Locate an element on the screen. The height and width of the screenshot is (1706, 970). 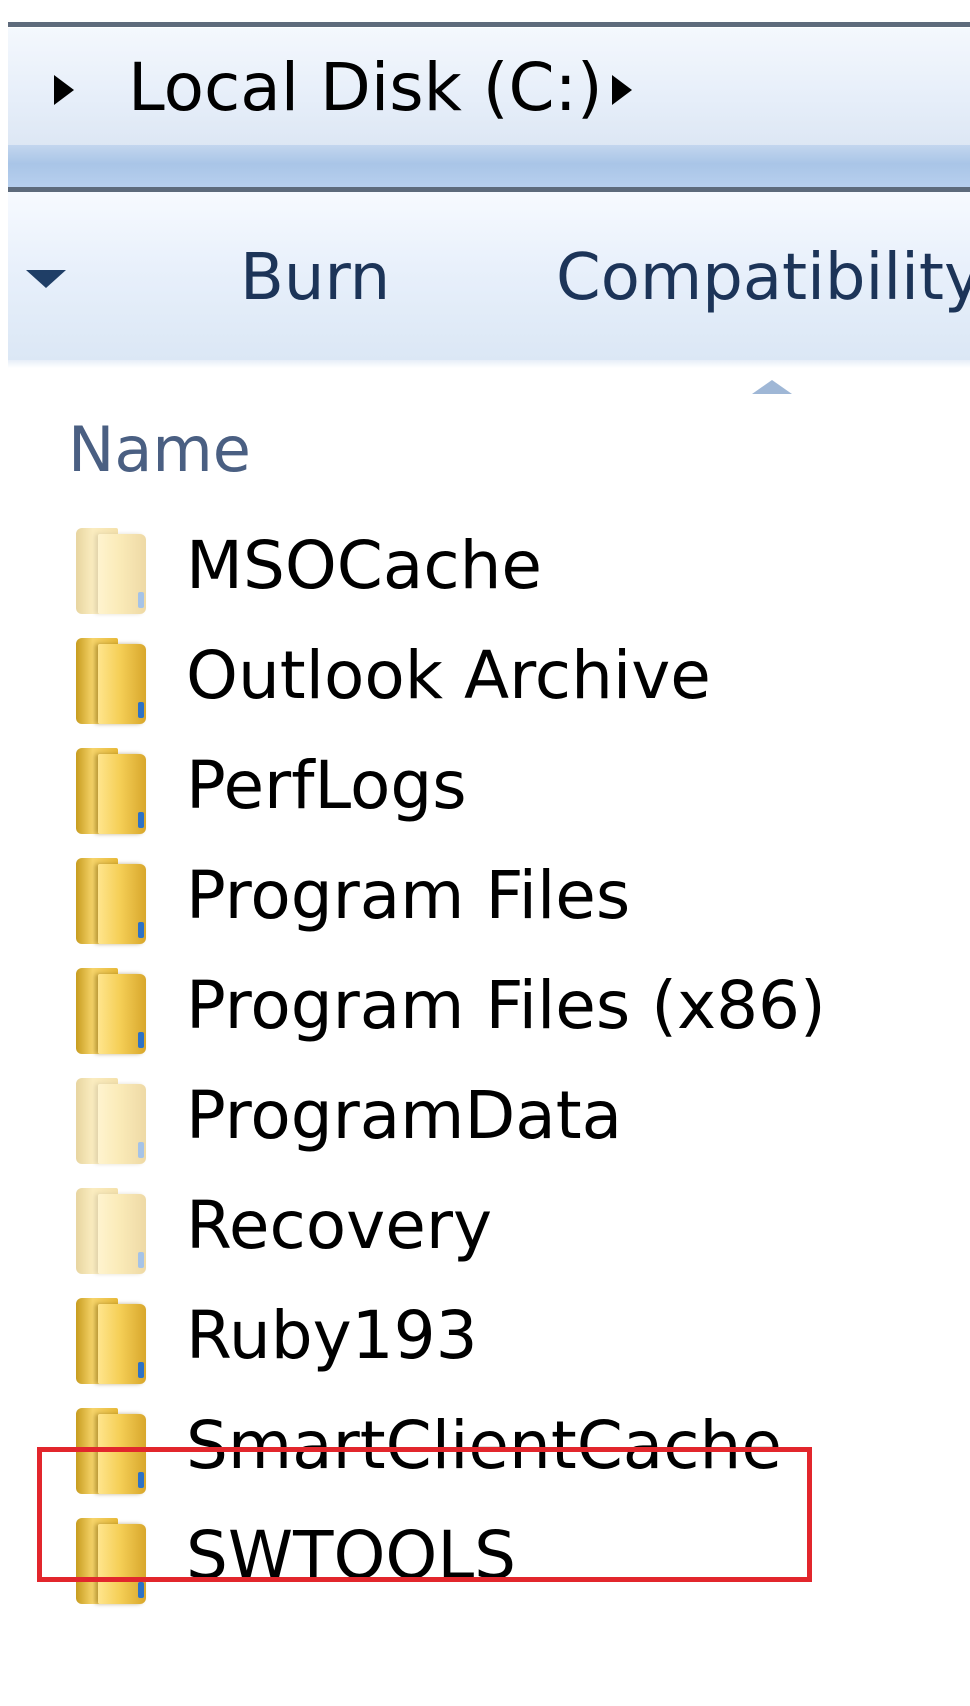
file-row-ruby193: Ruby193 is located at coordinates (505, 1331).